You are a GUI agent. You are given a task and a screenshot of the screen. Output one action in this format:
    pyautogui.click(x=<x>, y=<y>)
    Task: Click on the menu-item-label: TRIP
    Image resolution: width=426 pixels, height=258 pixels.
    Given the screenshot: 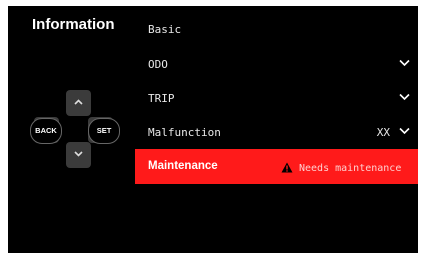 What is the action you would take?
    pyautogui.click(x=161, y=98)
    